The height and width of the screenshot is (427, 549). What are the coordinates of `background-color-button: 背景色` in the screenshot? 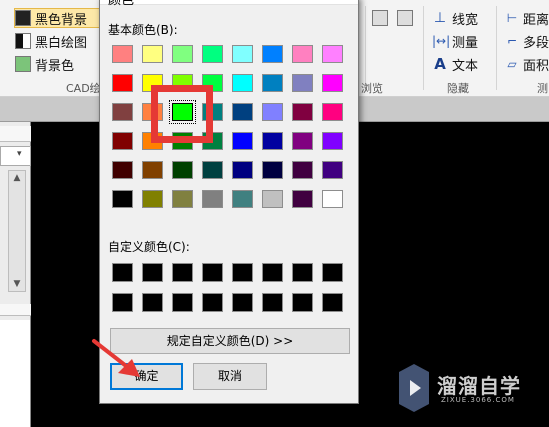 It's located at (44, 64).